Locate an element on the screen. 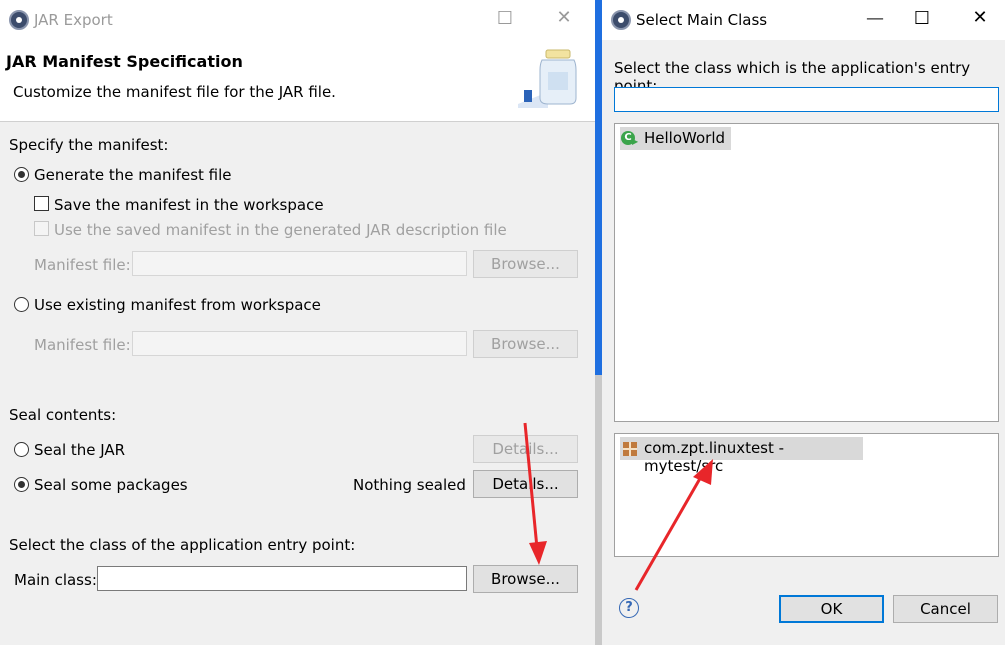 The height and width of the screenshot is (645, 1005). annotation-arrow-to-browse is located at coordinates (535, 493).